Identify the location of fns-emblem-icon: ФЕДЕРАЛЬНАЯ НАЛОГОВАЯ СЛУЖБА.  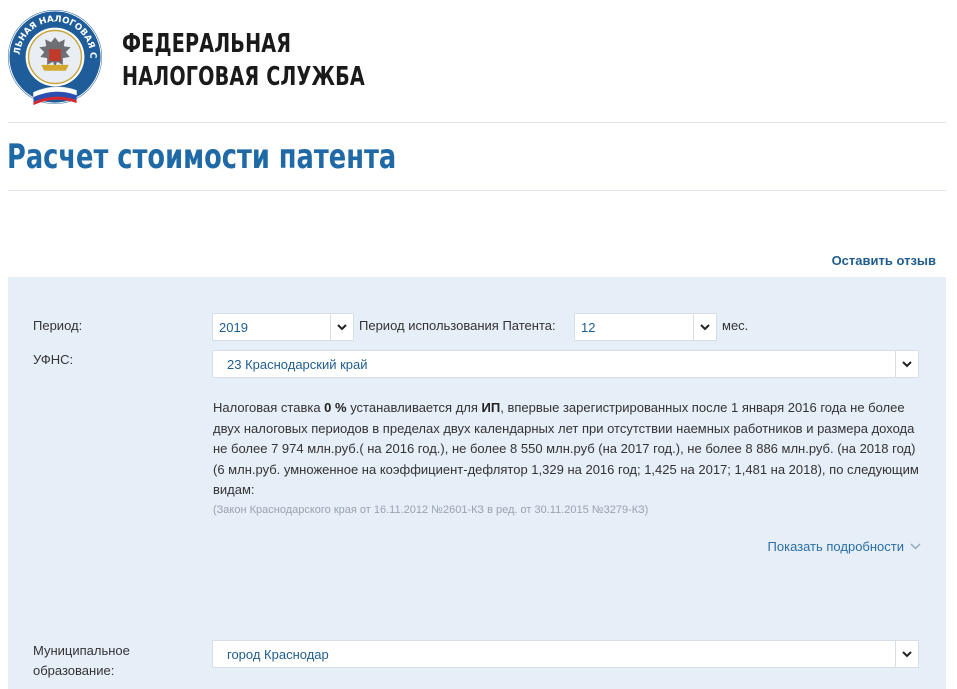
(55, 57).